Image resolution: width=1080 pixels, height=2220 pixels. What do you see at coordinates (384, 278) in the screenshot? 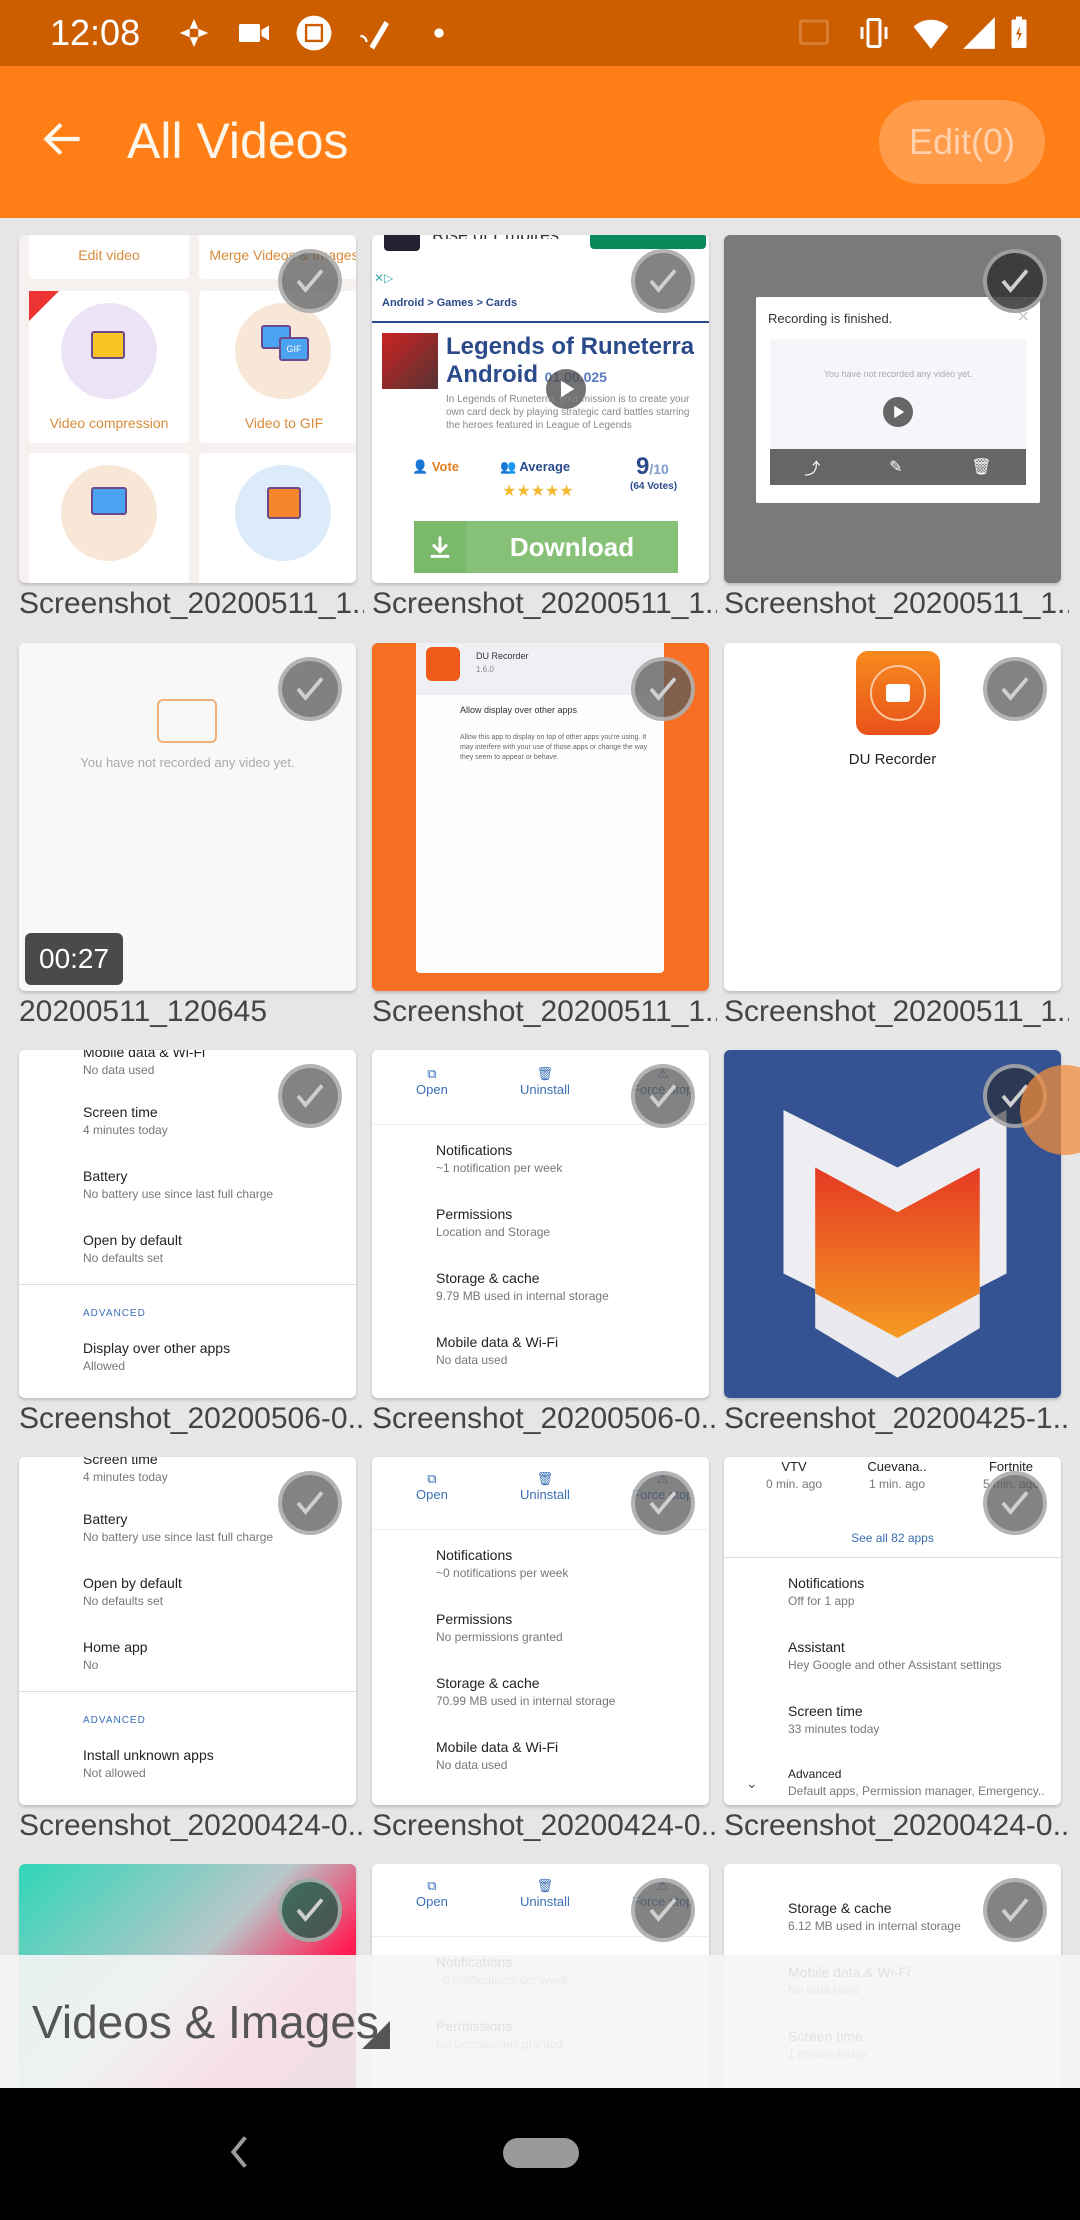
I see `ad-choices-icon: ✕▷` at bounding box center [384, 278].